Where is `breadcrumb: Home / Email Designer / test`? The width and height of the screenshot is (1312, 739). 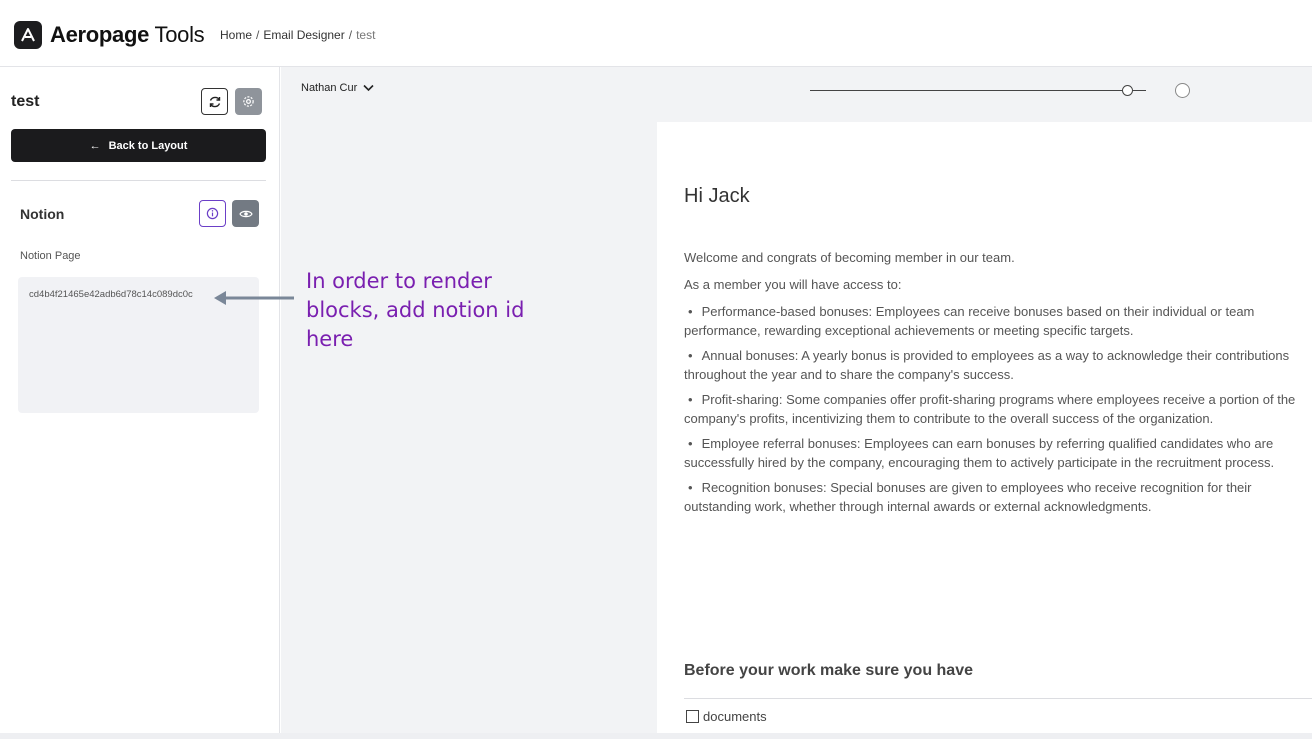 breadcrumb: Home / Email Designer / test is located at coordinates (298, 35).